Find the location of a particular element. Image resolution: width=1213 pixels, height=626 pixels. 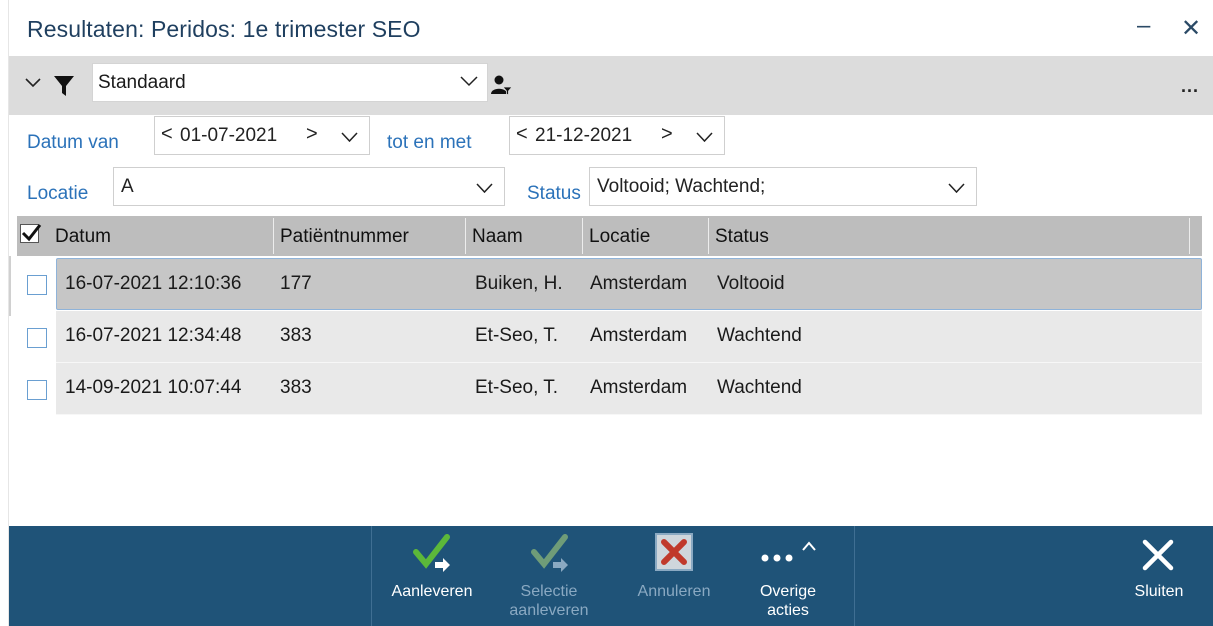

selectie-label-line2: aanleveren is located at coordinates (549, 610).